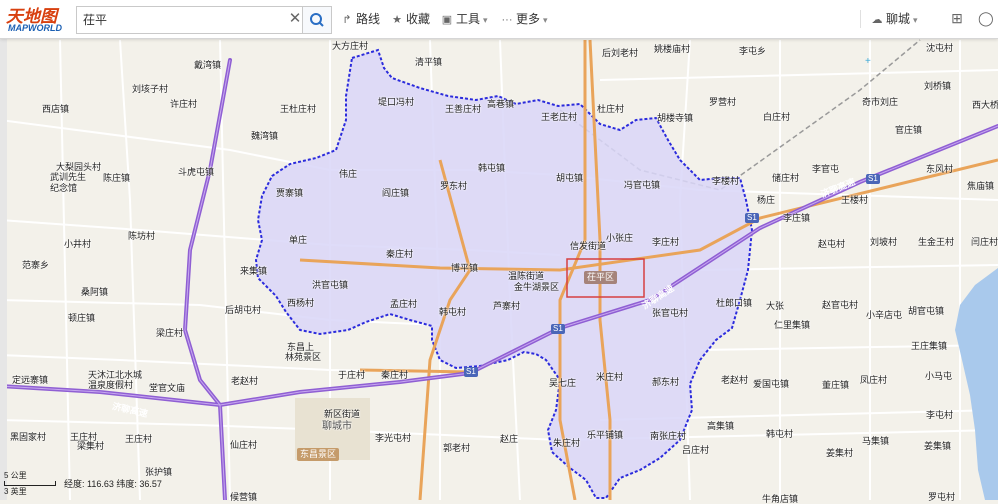 The width and height of the screenshot is (998, 504). What do you see at coordinates (316, 20) in the screenshot?
I see `search-button` at bounding box center [316, 20].